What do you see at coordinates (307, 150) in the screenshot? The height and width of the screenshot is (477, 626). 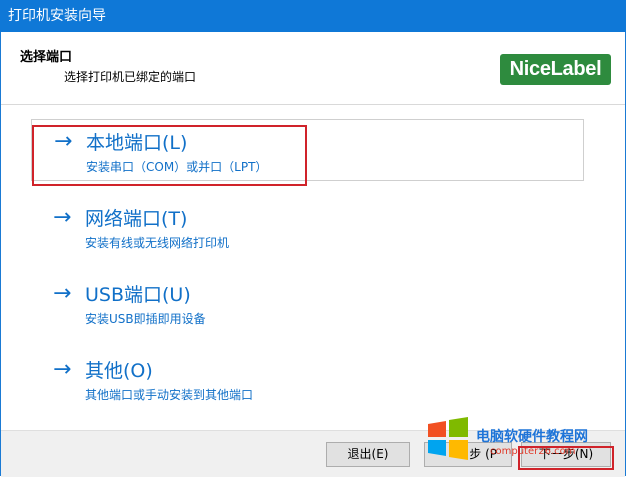 I see `option-local-port: → 本地端口(L) 安装串口（COM）或并口（LPT）` at bounding box center [307, 150].